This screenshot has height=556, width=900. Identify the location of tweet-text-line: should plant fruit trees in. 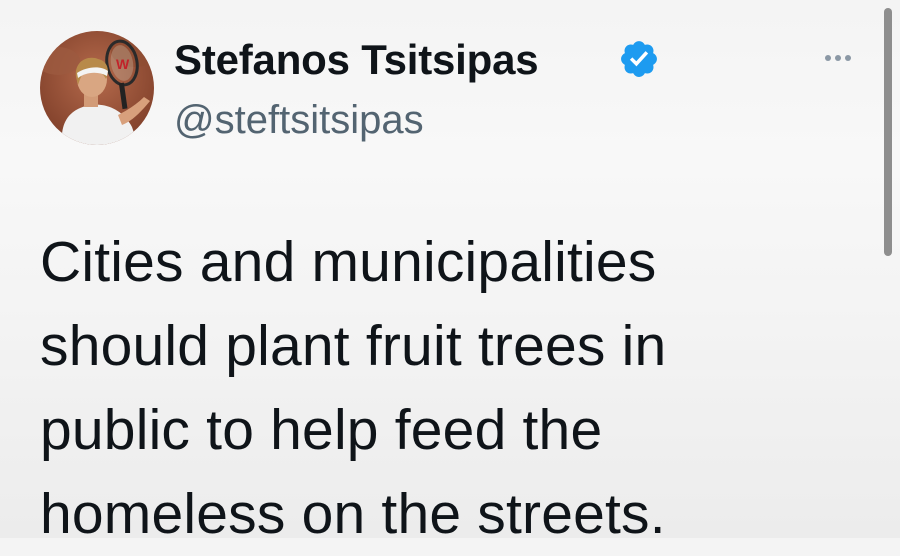
(353, 346).